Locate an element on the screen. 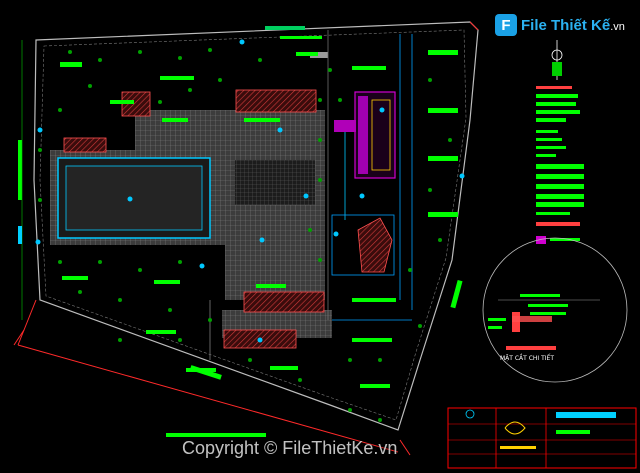 The height and width of the screenshot is (473, 640). magenta-facility is located at coordinates (365, 155).